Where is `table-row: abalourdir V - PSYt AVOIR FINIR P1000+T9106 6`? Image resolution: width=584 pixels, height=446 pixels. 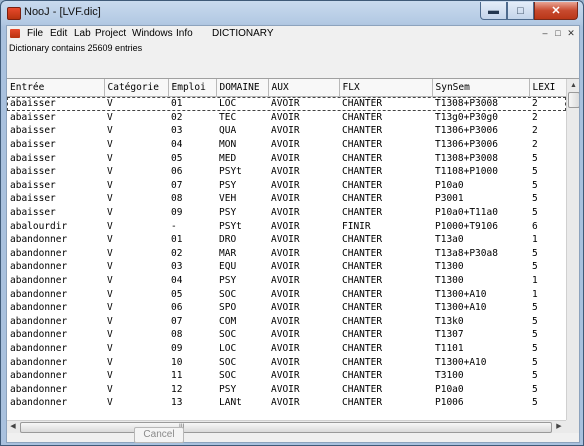
table-row: abalourdir V - PSYt AVOIR FINIR P1000+T9106 6 is located at coordinates (286, 226).